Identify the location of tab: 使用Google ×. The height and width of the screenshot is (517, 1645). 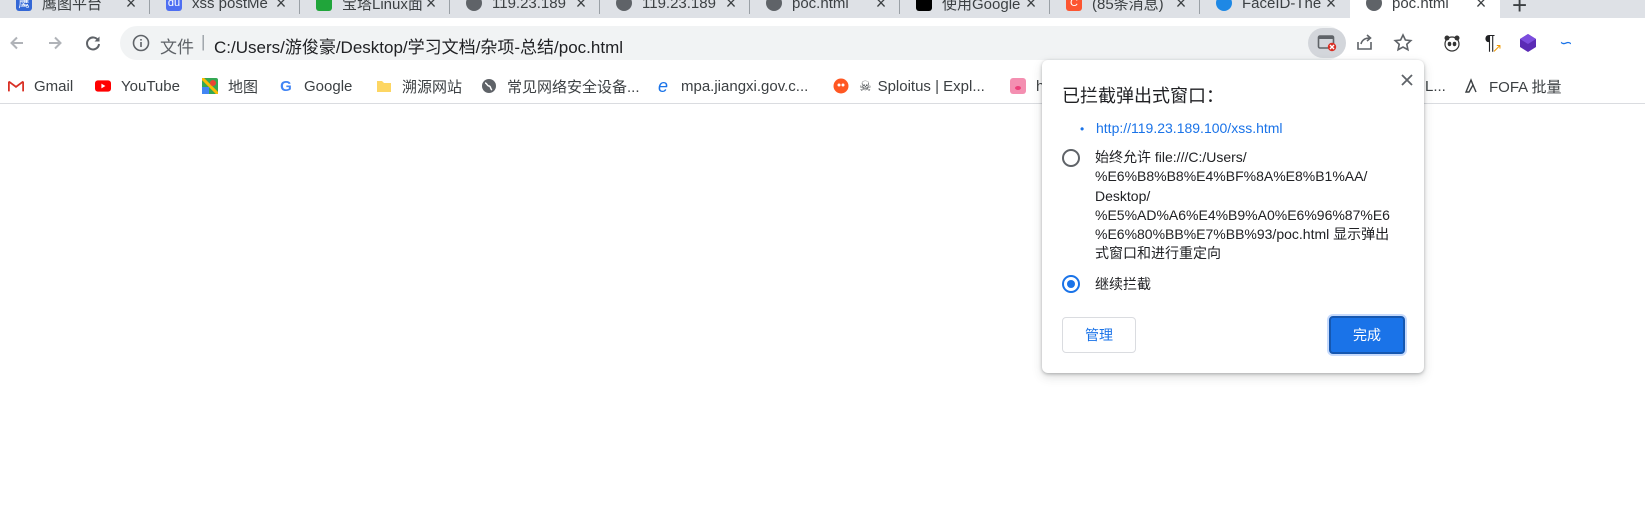
(975, 9).